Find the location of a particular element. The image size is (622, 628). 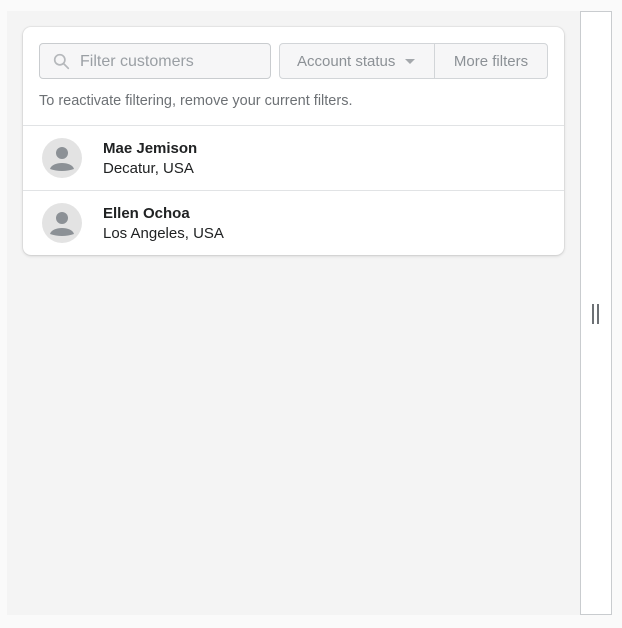

search-placeholder: Filter customers is located at coordinates (137, 61).